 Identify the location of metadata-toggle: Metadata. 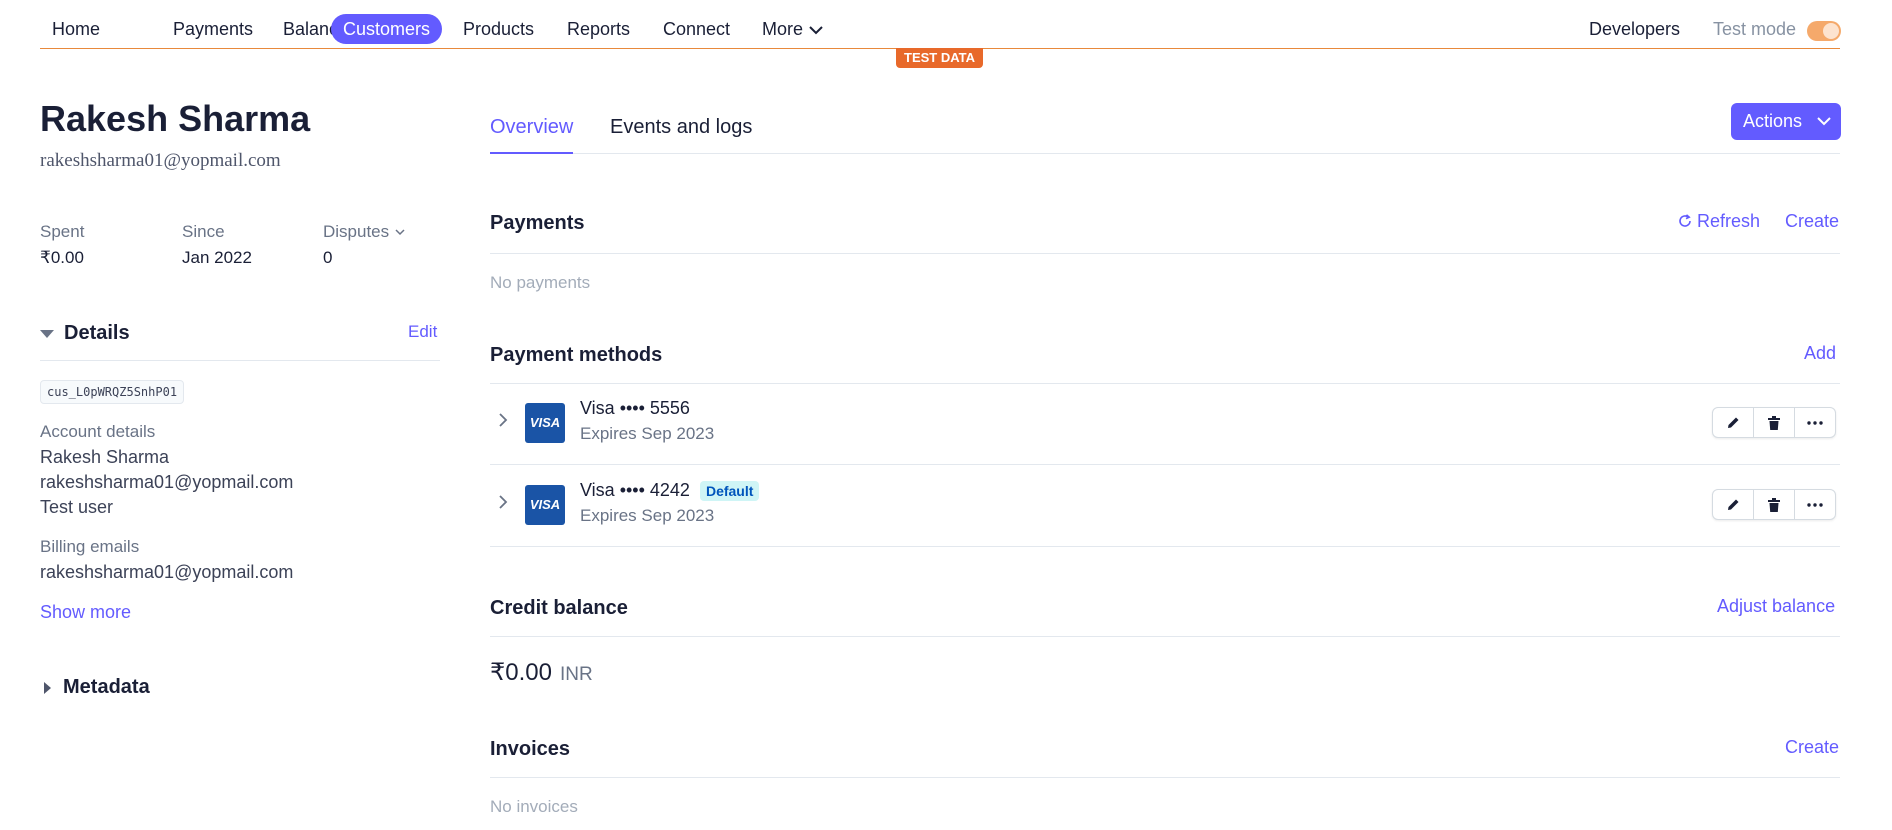
(95, 687).